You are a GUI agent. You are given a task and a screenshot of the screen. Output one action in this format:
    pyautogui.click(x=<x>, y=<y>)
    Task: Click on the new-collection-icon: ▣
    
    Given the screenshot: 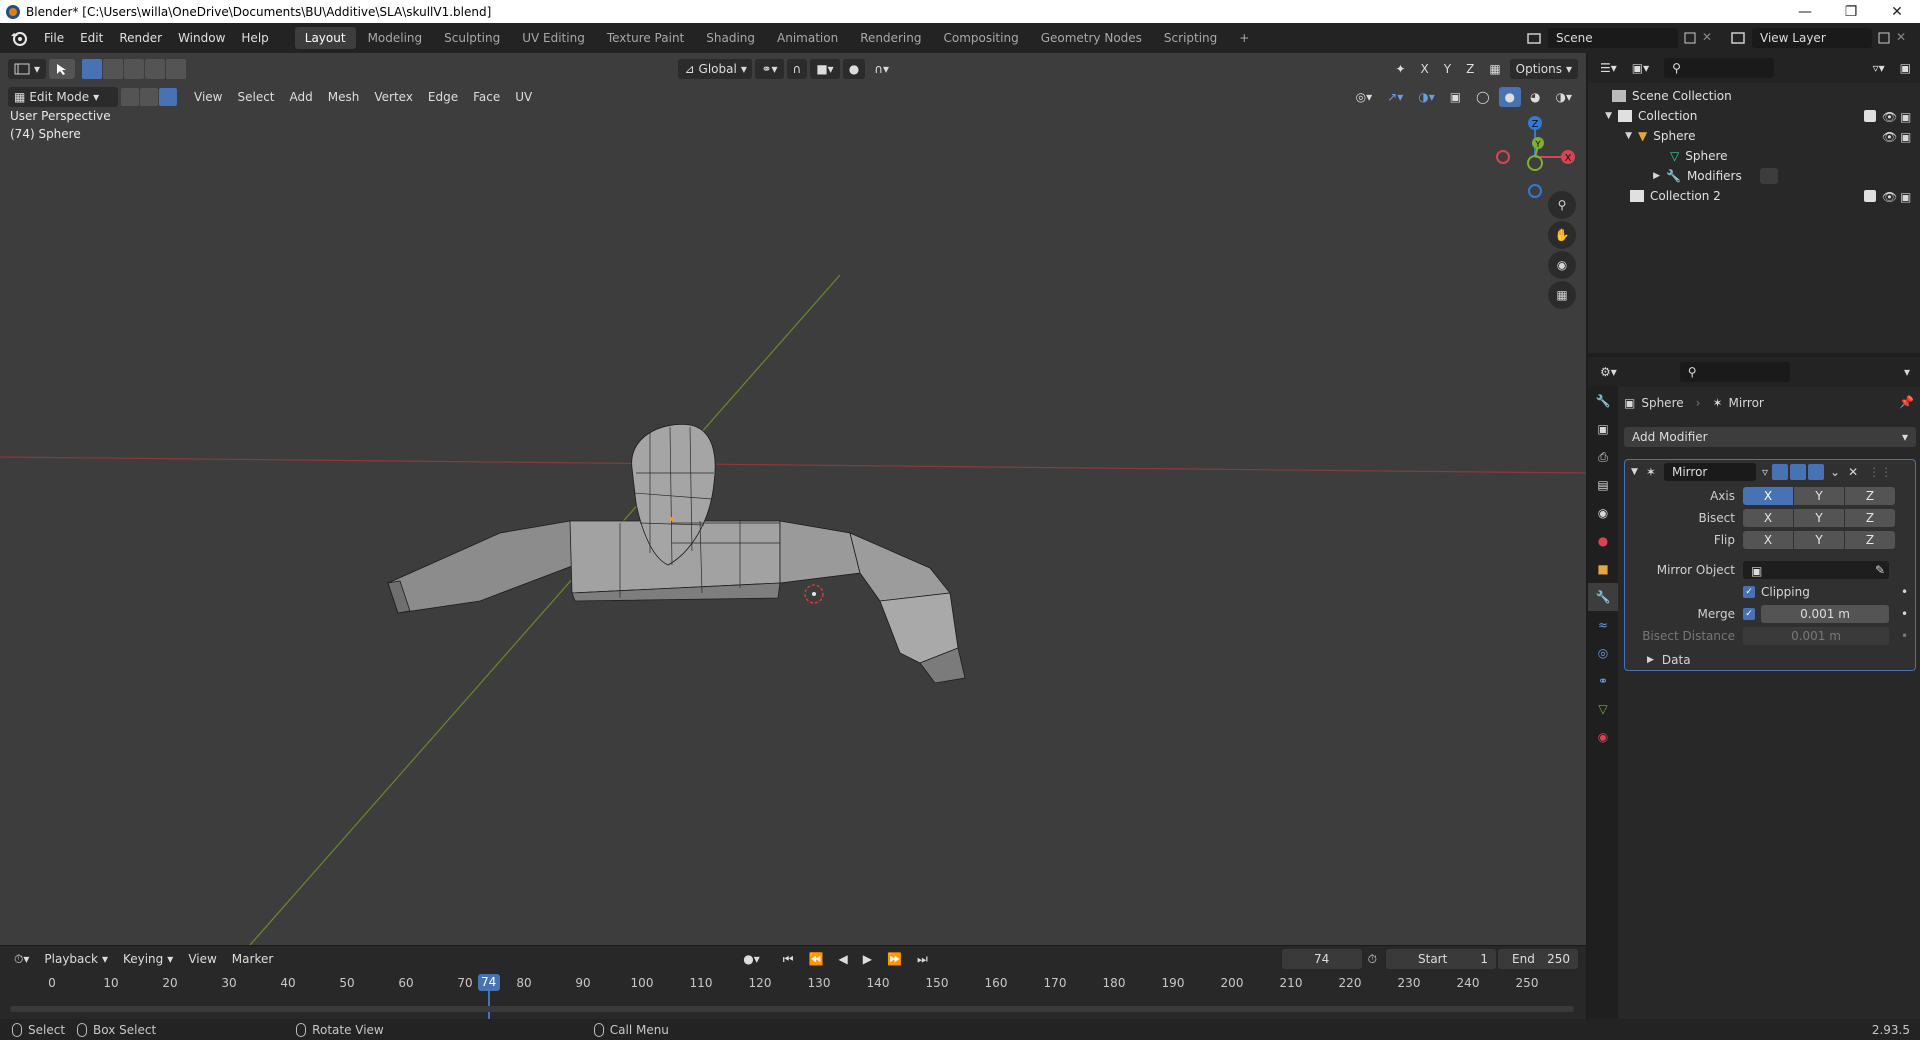 What is the action you would take?
    pyautogui.click(x=1905, y=68)
    